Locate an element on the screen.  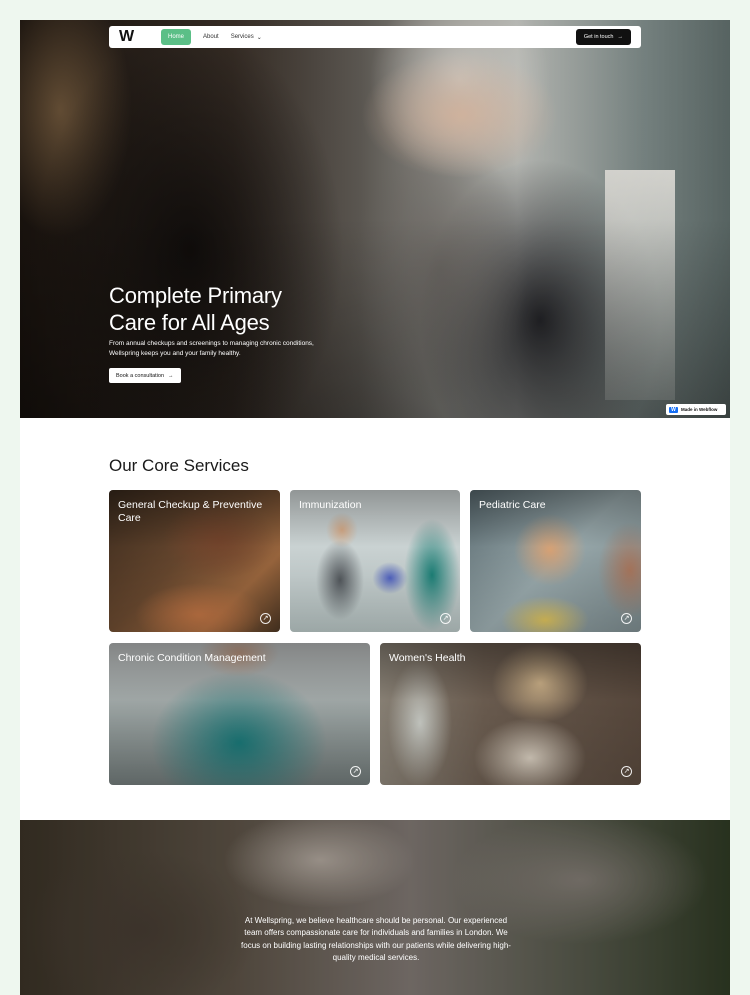
brand-logo: W is located at coordinates (131, 37).